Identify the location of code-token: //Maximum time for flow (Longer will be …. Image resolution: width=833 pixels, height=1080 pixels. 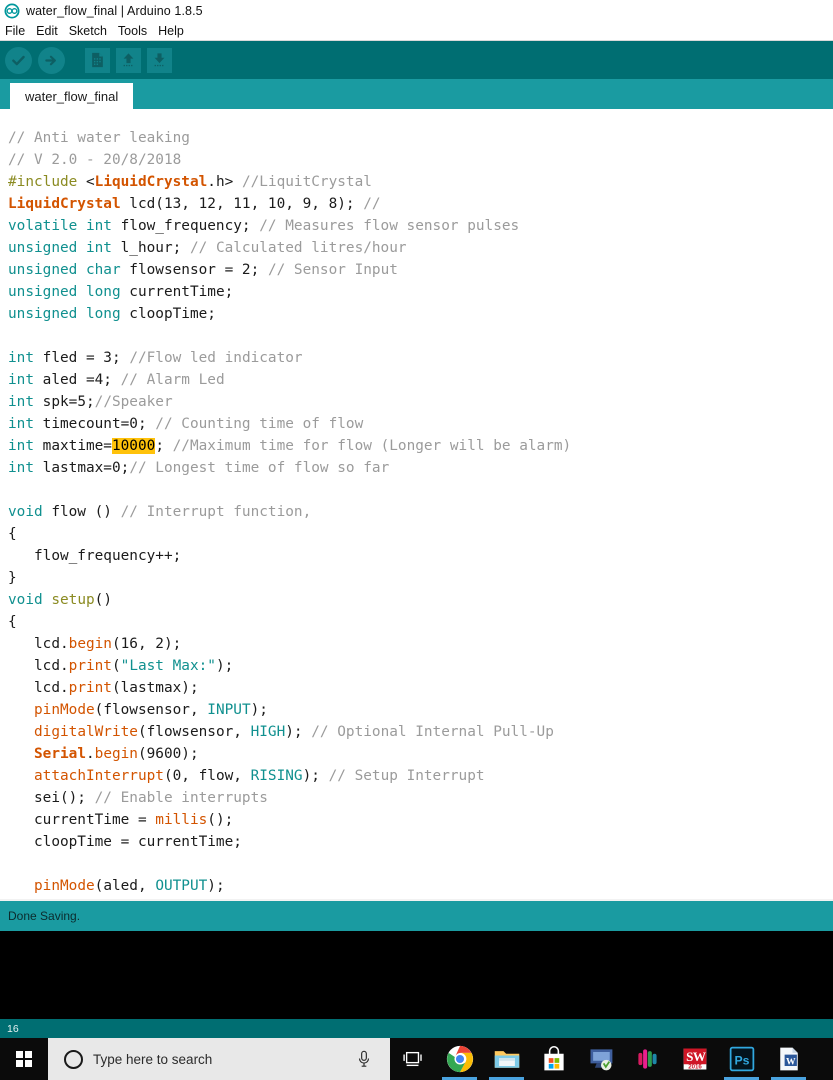
(372, 446).